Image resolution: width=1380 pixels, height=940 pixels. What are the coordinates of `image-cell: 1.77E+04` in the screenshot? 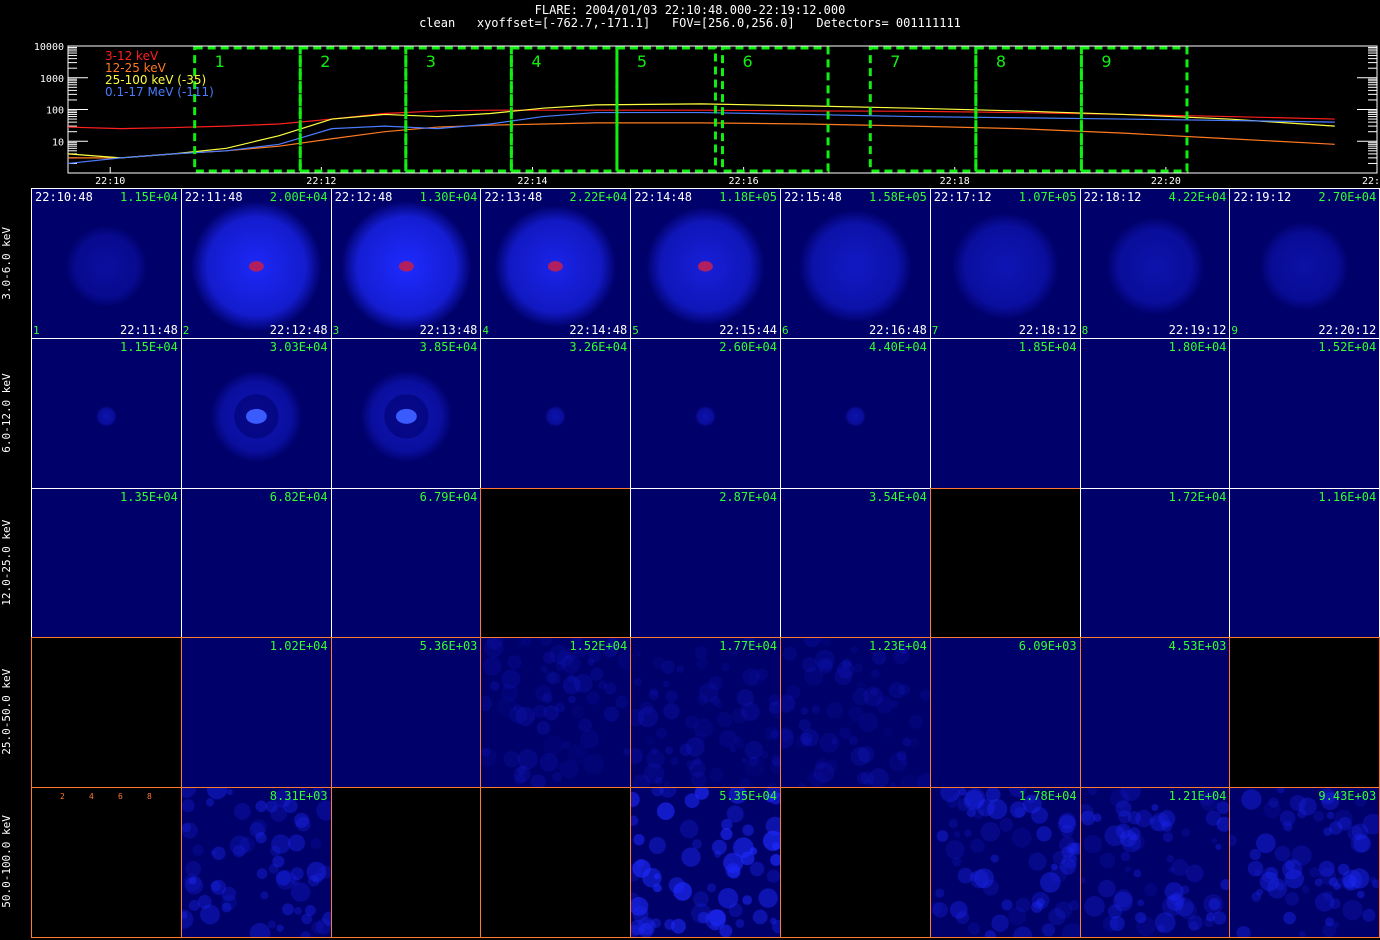 It's located at (705, 713).